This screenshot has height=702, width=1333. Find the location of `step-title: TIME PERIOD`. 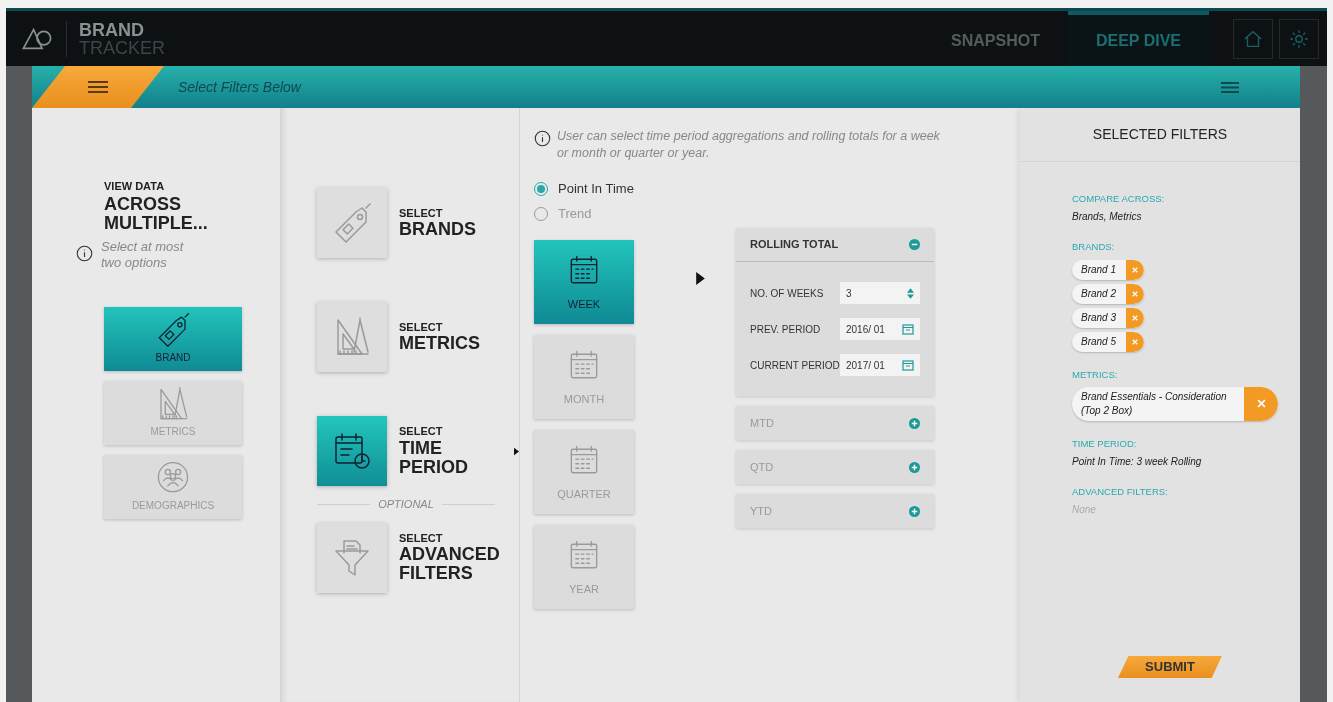

step-title: TIME PERIOD is located at coordinates (434, 457).